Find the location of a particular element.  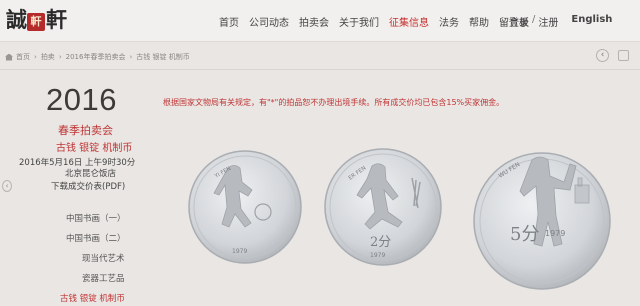

coin-denomination: 5分 is located at coordinates (524, 234).